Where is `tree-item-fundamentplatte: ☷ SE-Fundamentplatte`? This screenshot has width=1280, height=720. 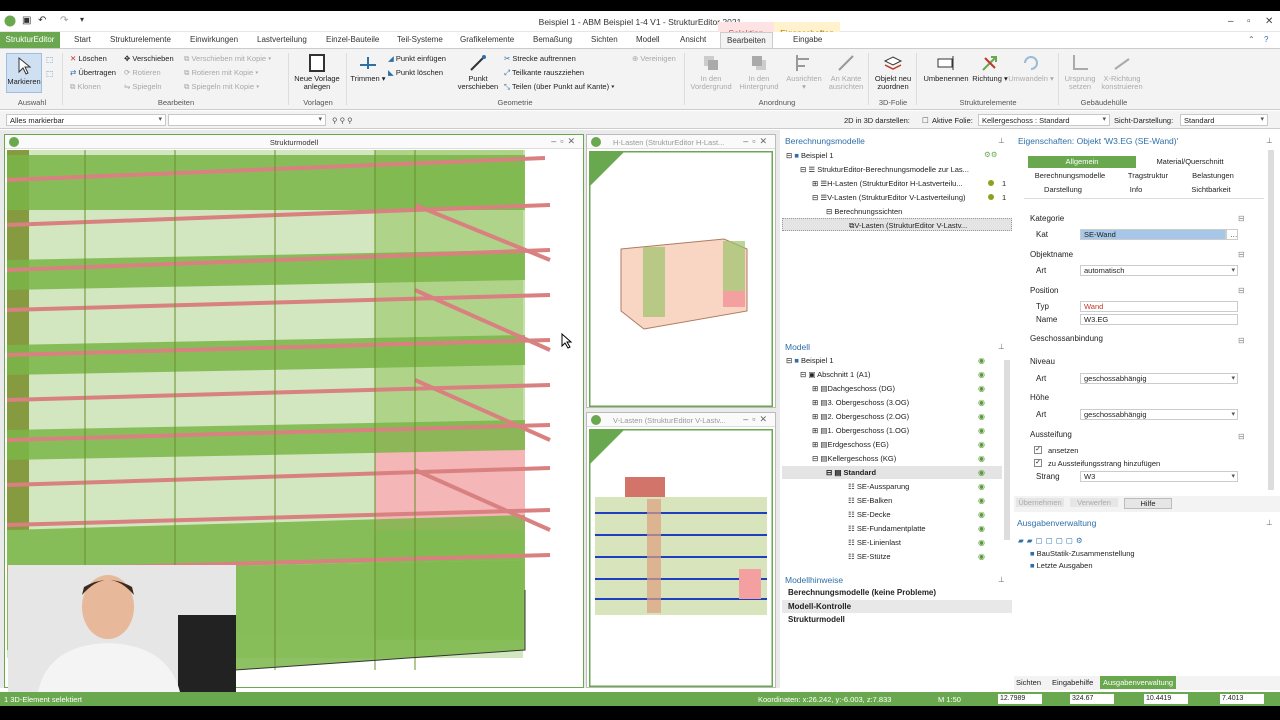 tree-item-fundamentplatte: ☷ SE-Fundamentplatte is located at coordinates (887, 528).